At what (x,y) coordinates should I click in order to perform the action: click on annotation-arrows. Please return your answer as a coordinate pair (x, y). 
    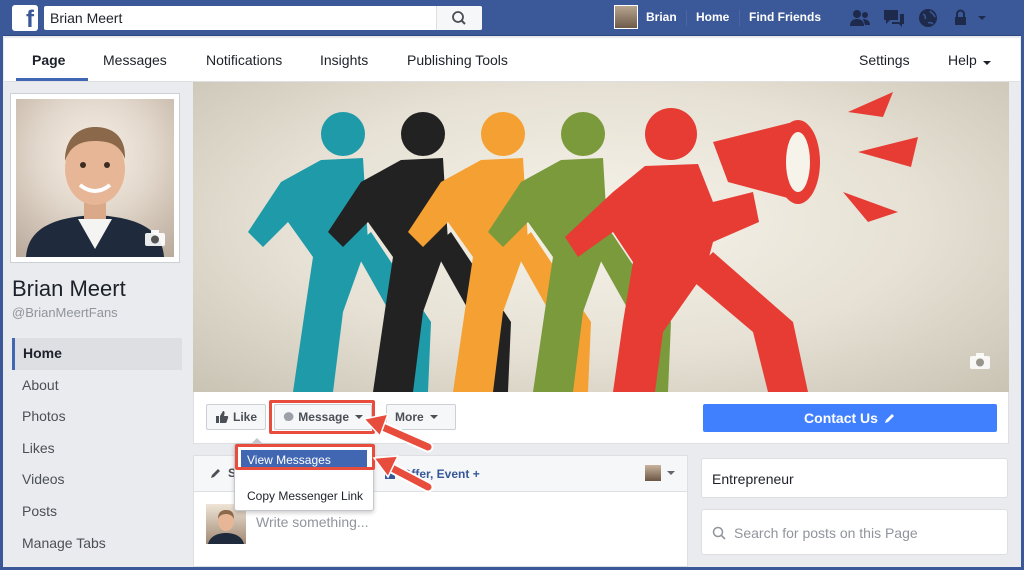
    Looking at the image, I should click on (398, 452).